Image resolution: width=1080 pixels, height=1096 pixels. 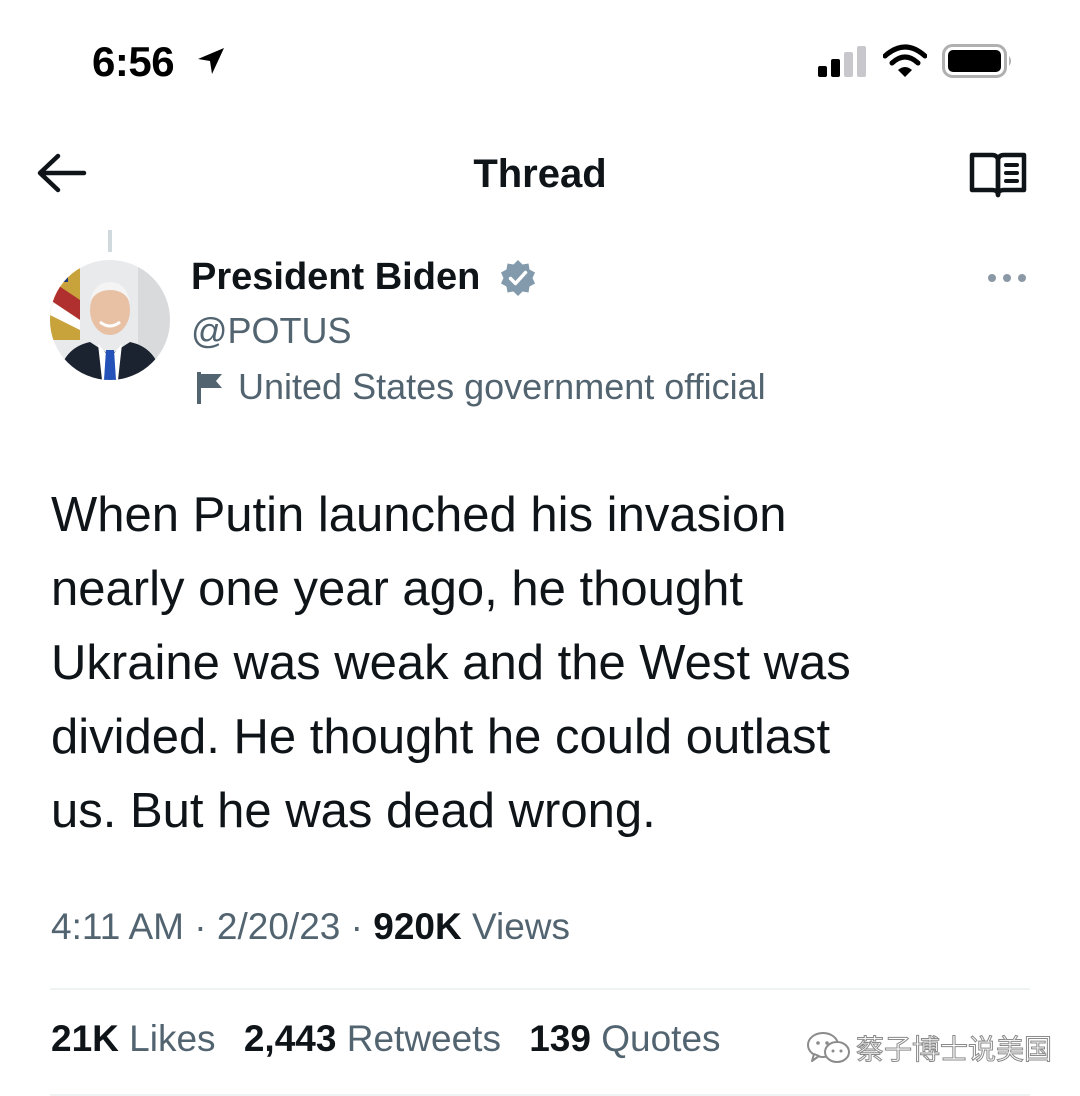 I want to click on wifi-icon, so click(x=905, y=60).